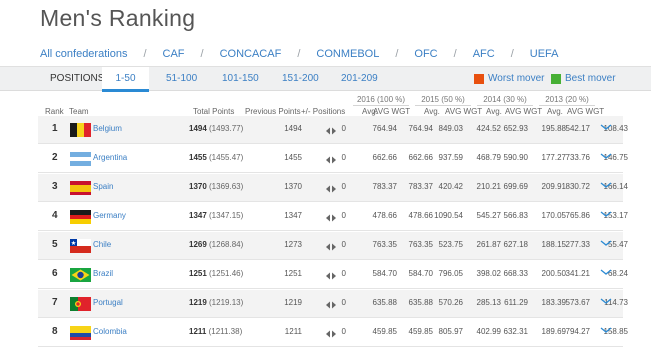 The image size is (651, 349). I want to click on germany-flag-icon, so click(80, 217).